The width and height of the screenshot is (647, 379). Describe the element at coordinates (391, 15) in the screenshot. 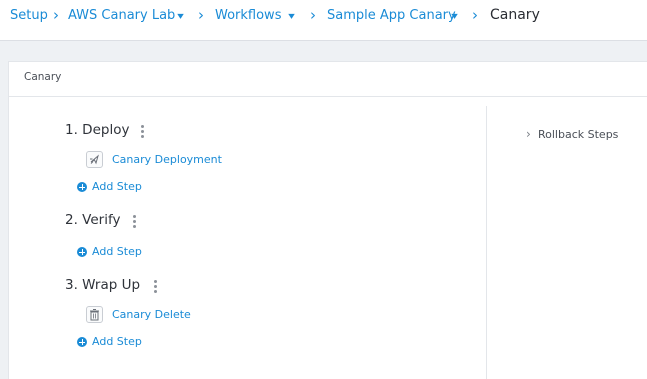

I see `breadcrumb-sample-app-canary: Sample App Canary` at that location.